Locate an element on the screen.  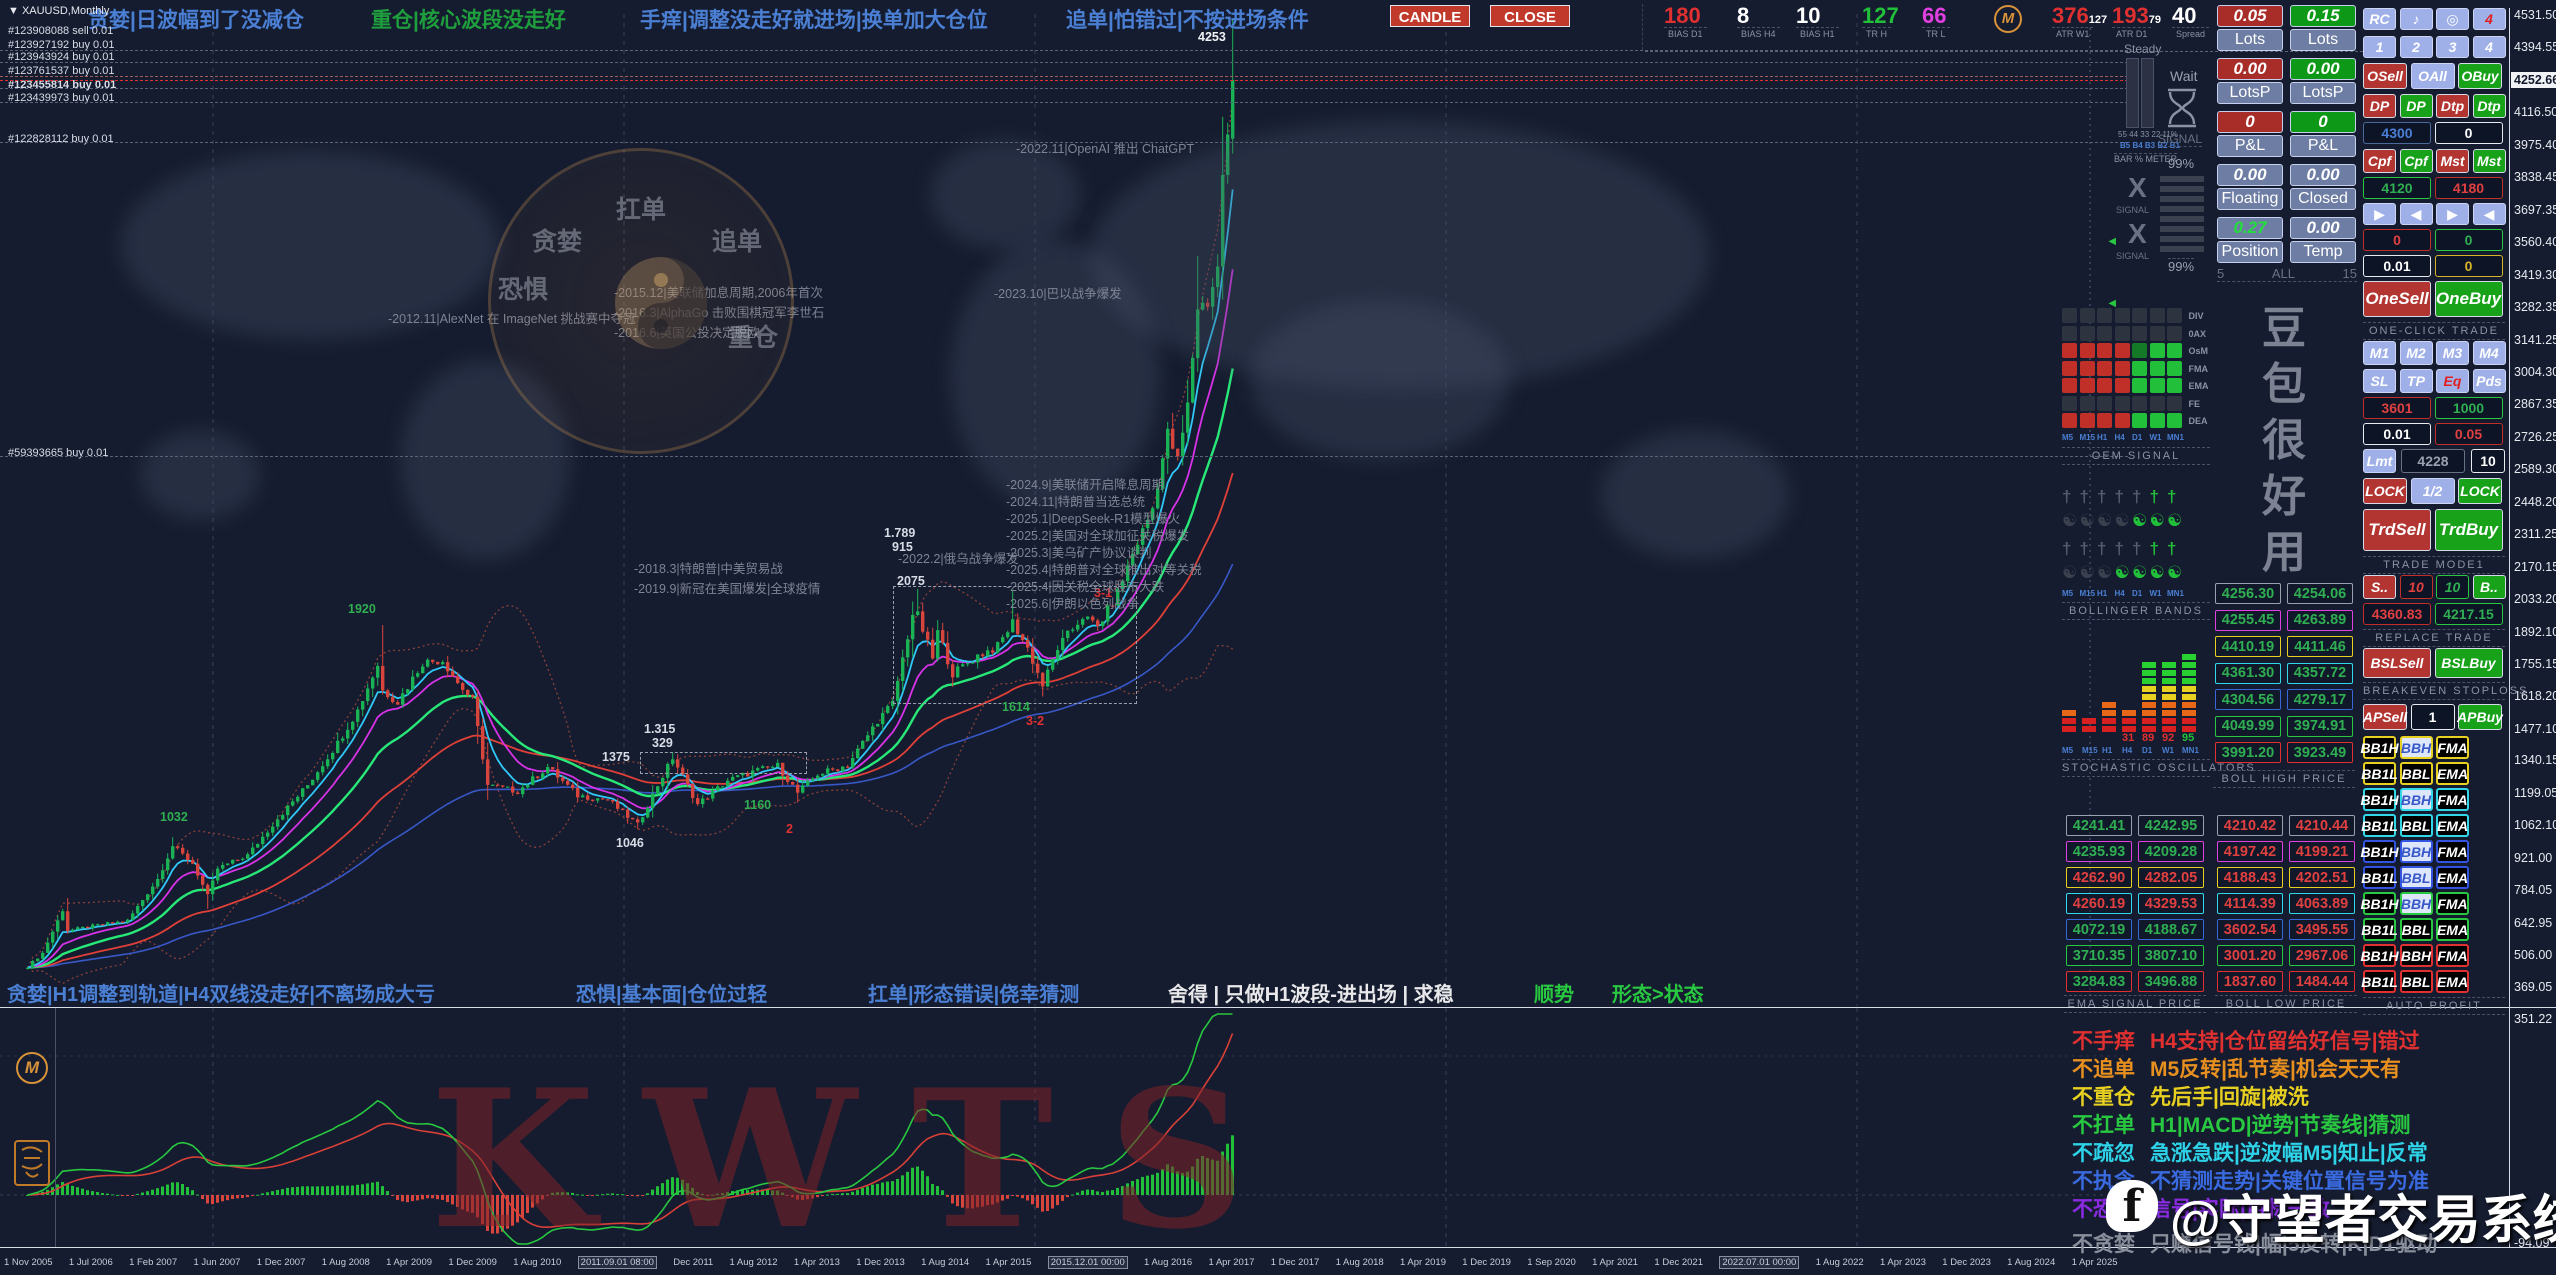
ema-35-2: EMA is located at coordinates (2452, 981).